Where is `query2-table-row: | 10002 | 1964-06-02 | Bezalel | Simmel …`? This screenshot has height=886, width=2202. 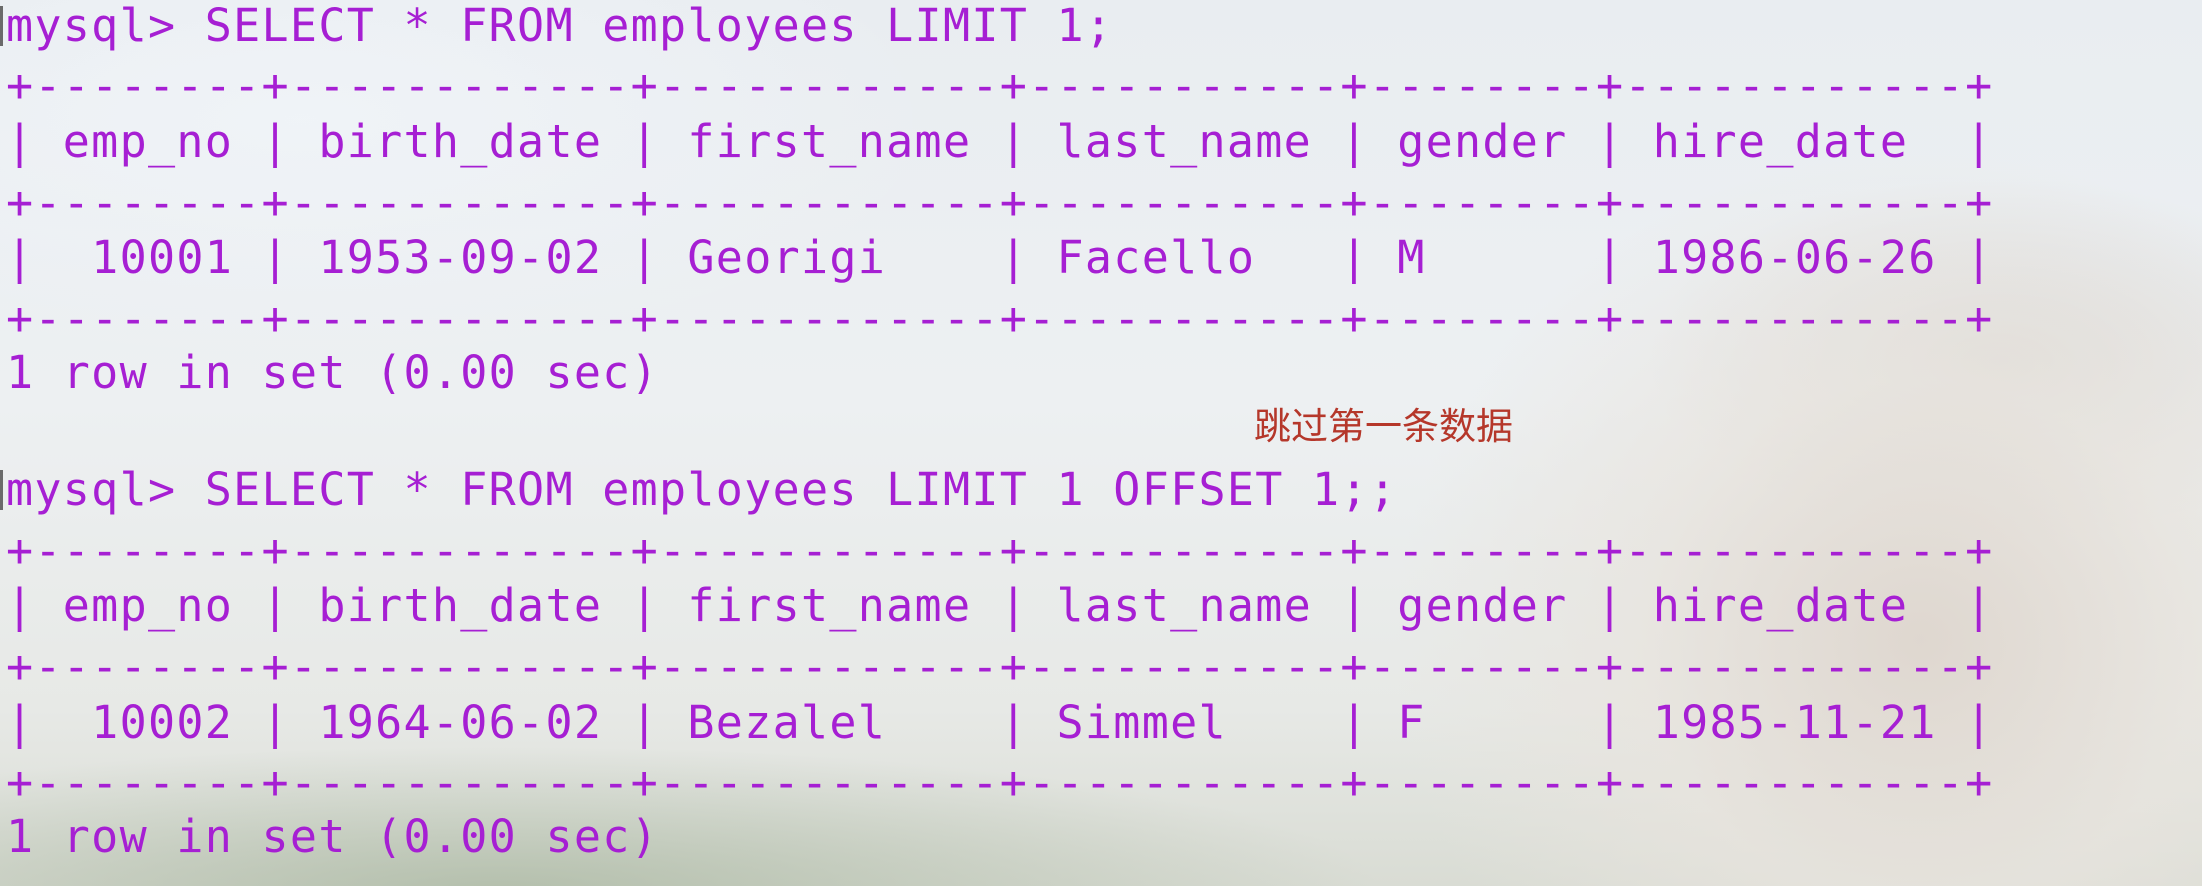 query2-table-row: | 10002 | 1964-06-02 | Bezalel | Simmel … is located at coordinates (1000, 722).